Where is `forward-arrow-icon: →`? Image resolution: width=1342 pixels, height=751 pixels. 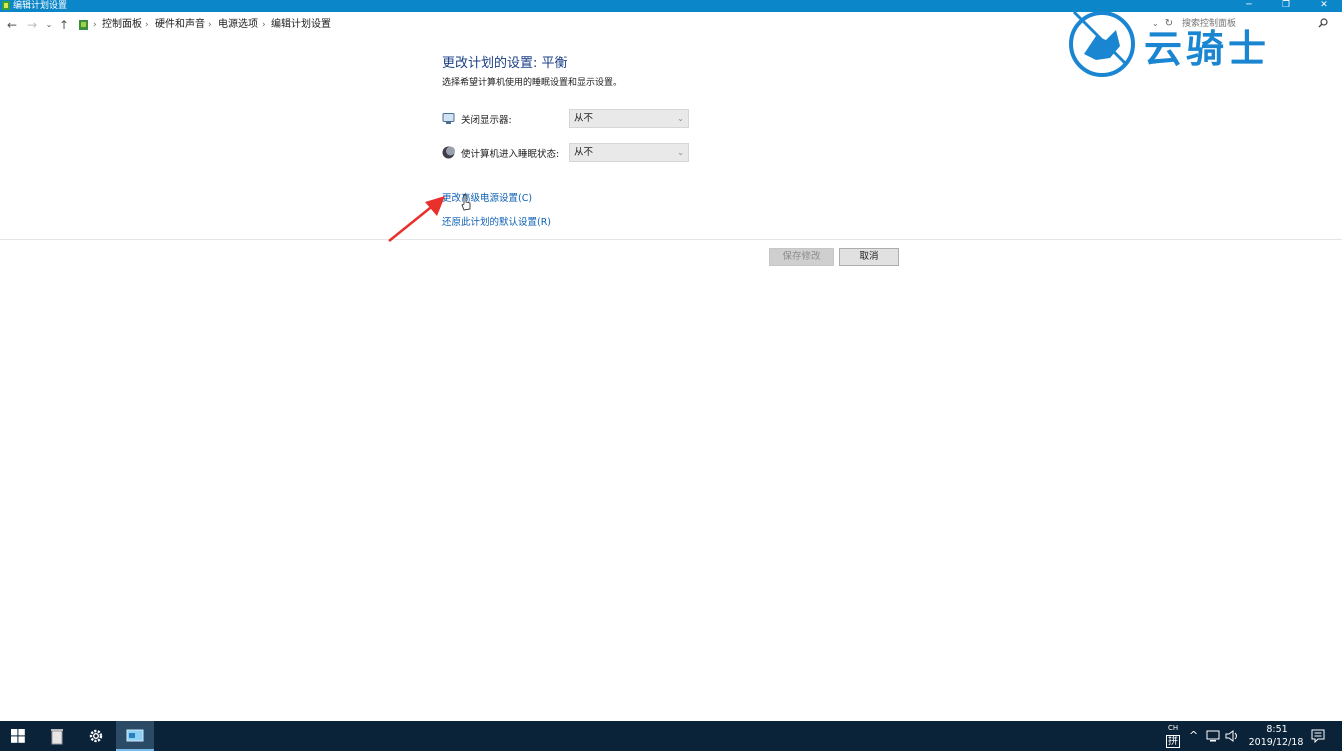 forward-arrow-icon: → is located at coordinates (32, 25).